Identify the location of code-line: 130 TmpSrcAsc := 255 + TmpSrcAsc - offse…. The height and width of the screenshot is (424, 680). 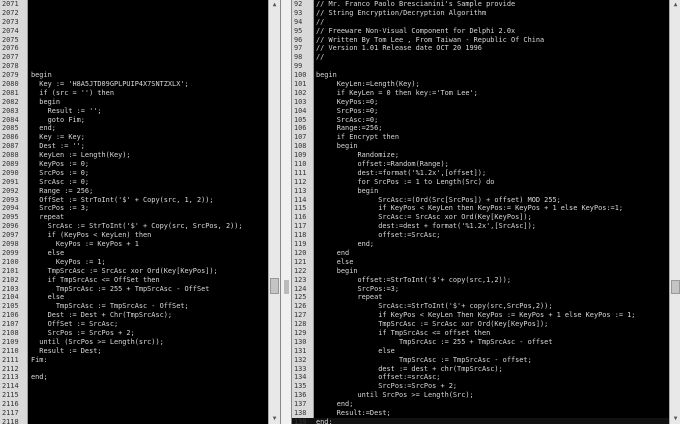
(486, 342).